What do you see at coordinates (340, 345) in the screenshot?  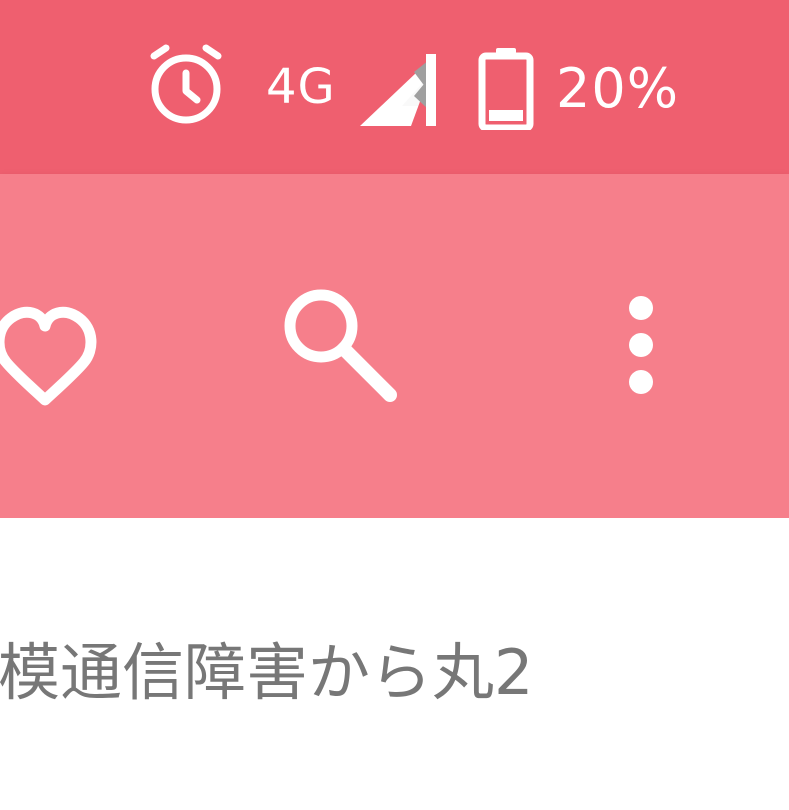 I see `search-icon` at bounding box center [340, 345].